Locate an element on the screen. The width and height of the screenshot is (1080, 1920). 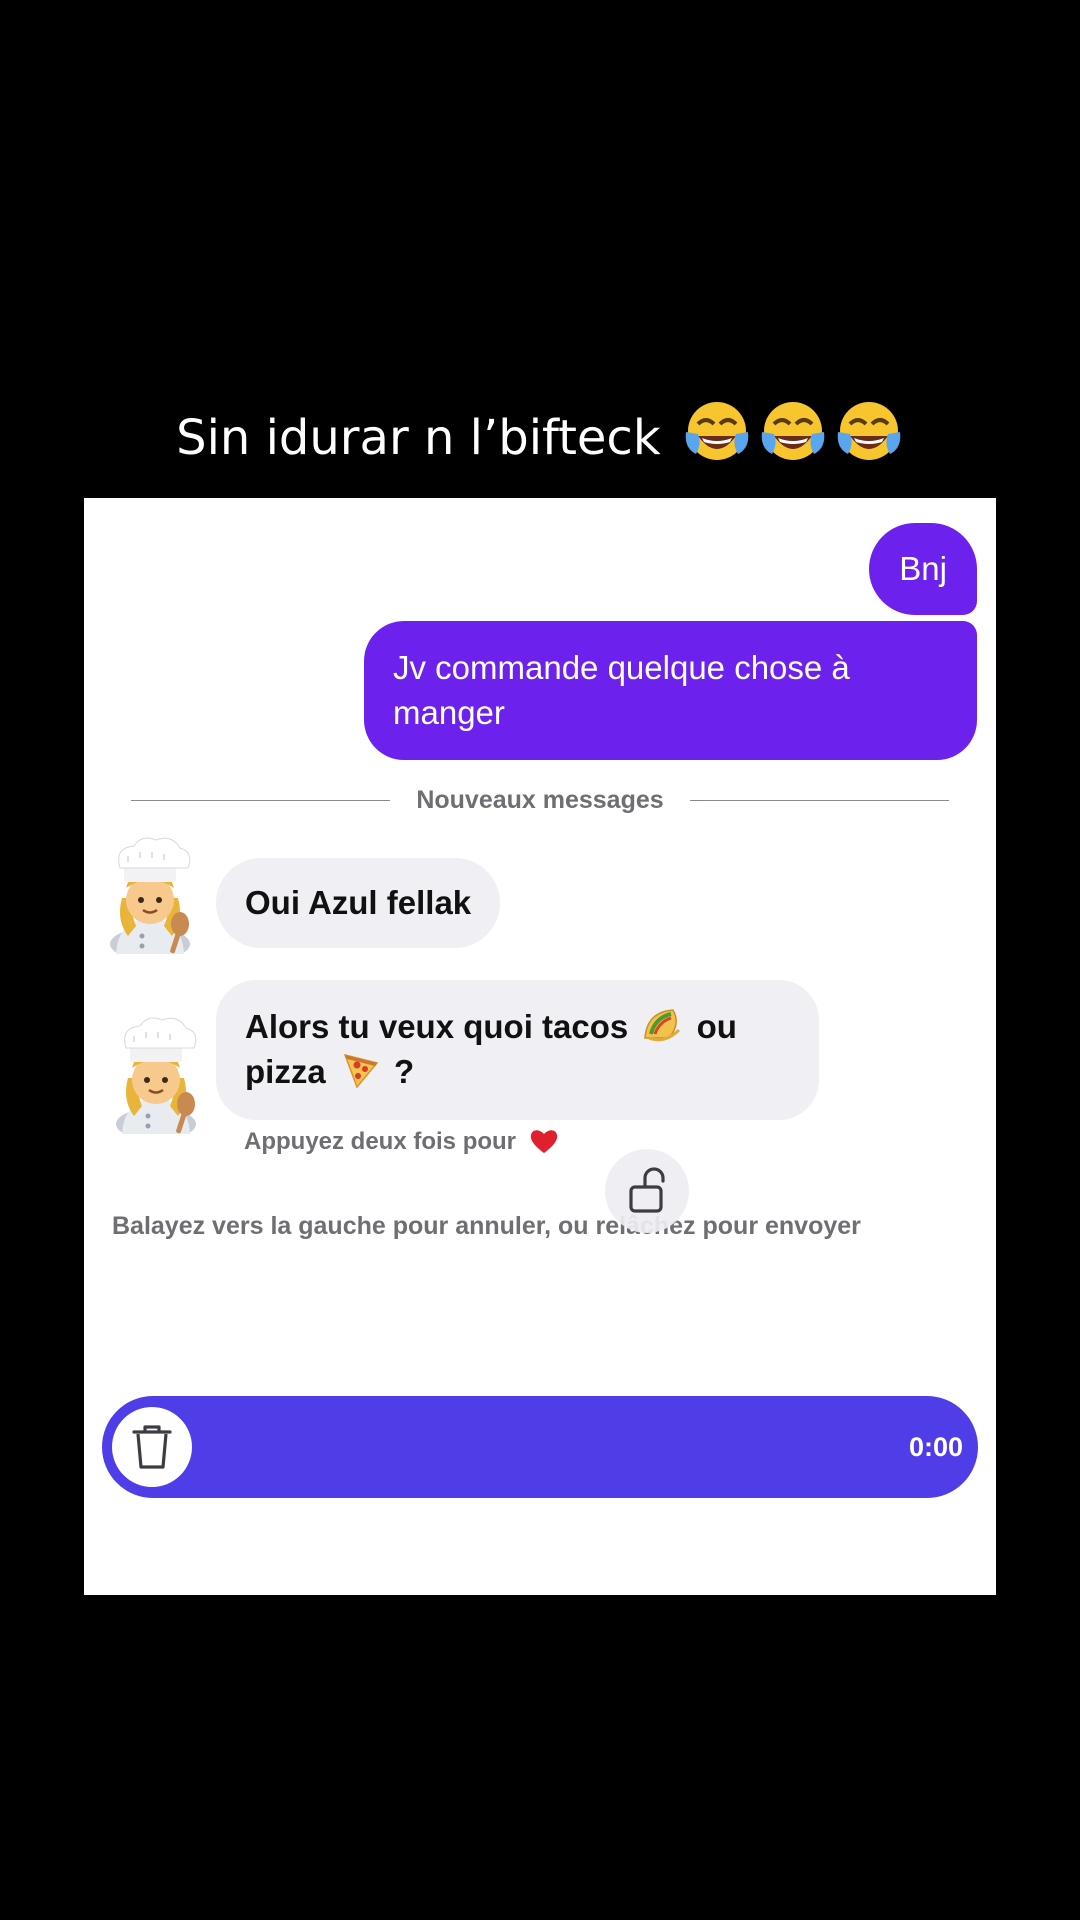
message-text: Oui Azul fellak is located at coordinates (358, 902).